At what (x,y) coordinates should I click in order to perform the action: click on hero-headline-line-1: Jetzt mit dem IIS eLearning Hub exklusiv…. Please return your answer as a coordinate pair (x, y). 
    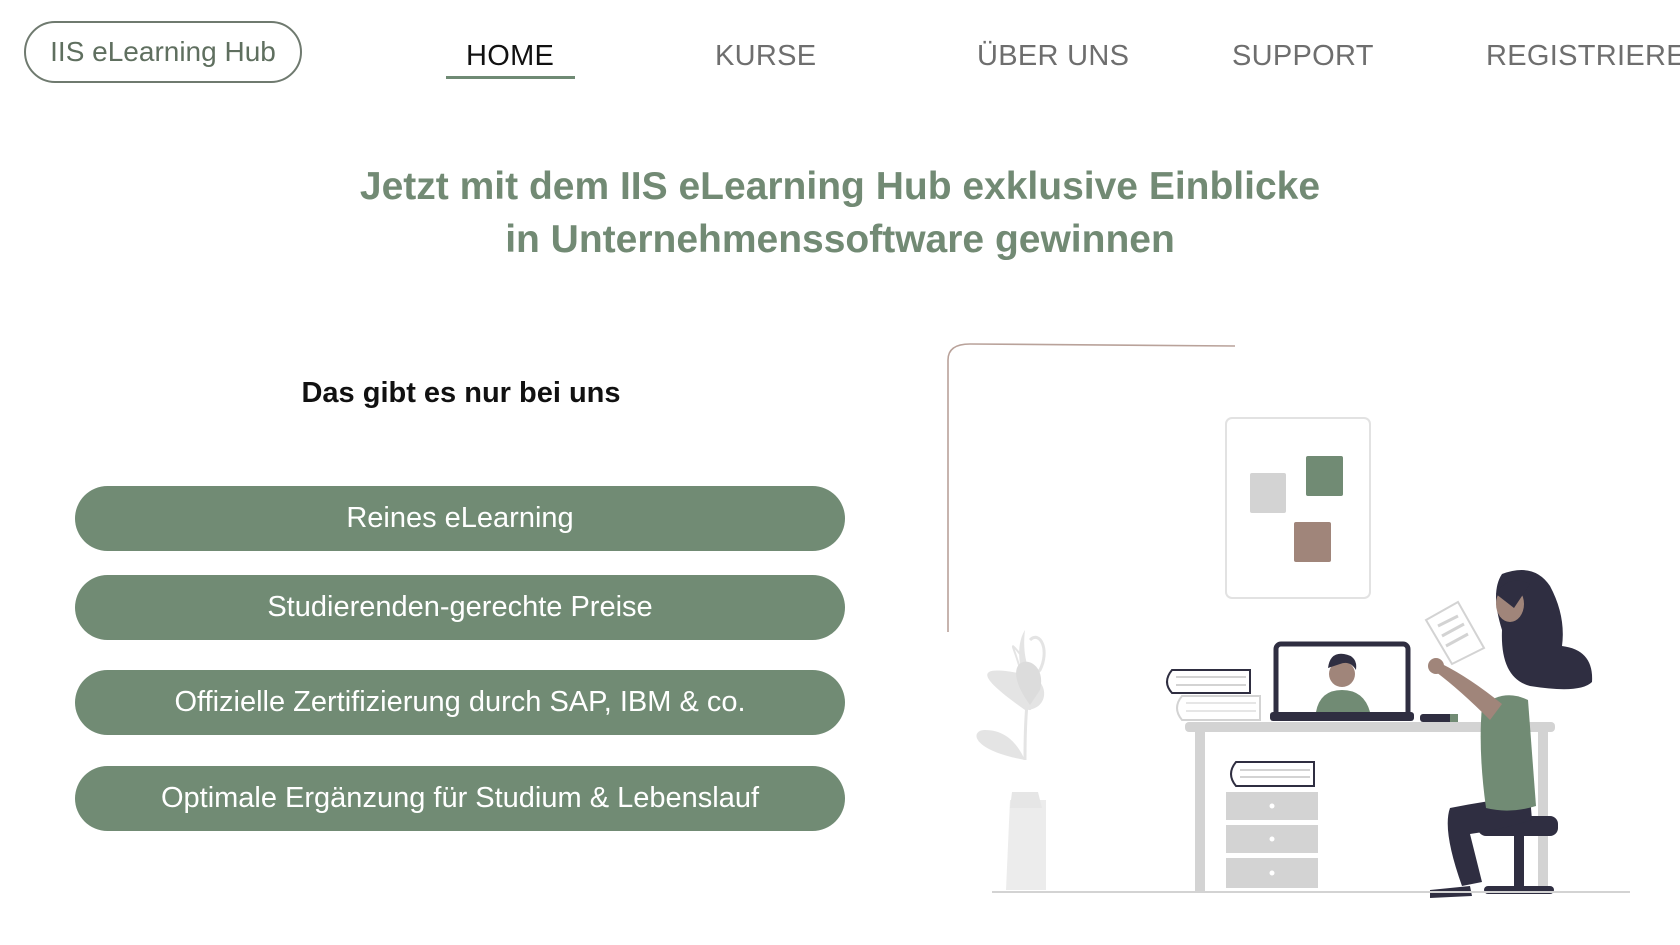
    Looking at the image, I should click on (840, 186).